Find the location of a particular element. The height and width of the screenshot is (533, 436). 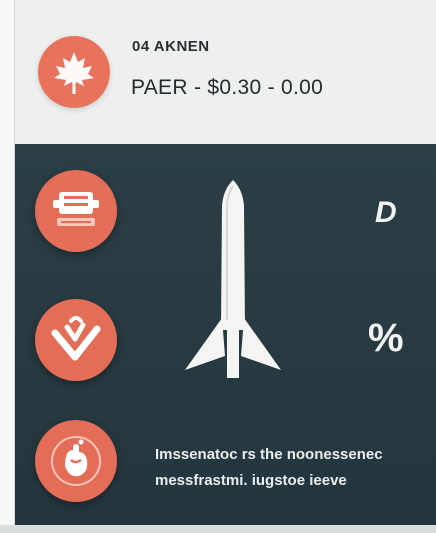

check-chevron-button is located at coordinates (76, 340).